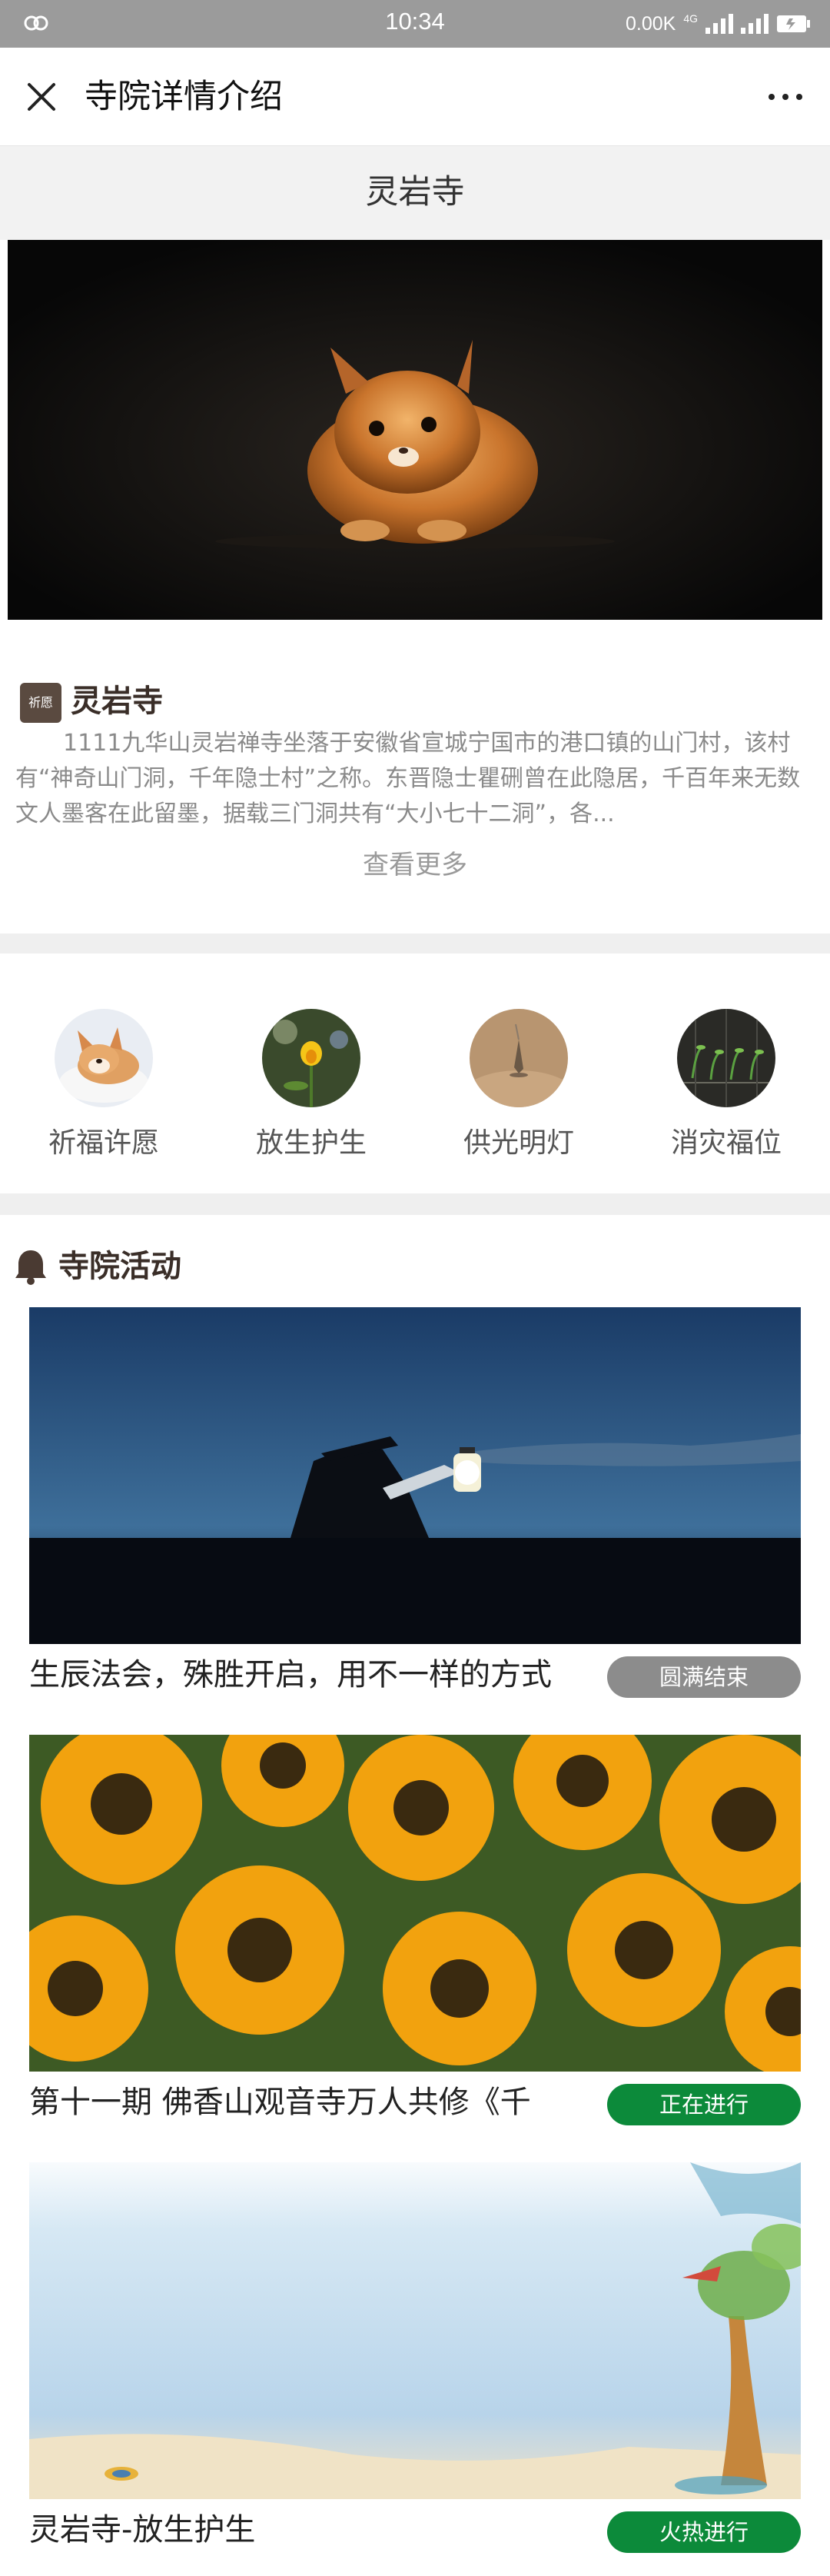  I want to click on flower-image-icon, so click(311, 1058).